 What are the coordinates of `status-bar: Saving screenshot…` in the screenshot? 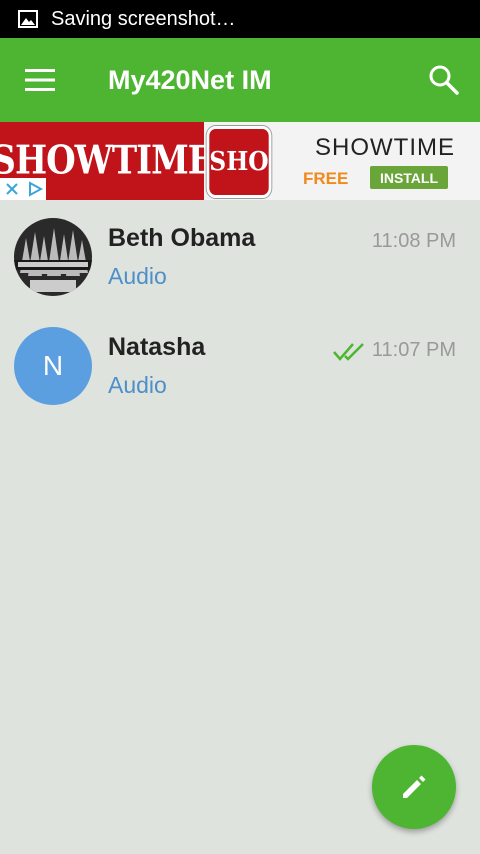 It's located at (240, 19).